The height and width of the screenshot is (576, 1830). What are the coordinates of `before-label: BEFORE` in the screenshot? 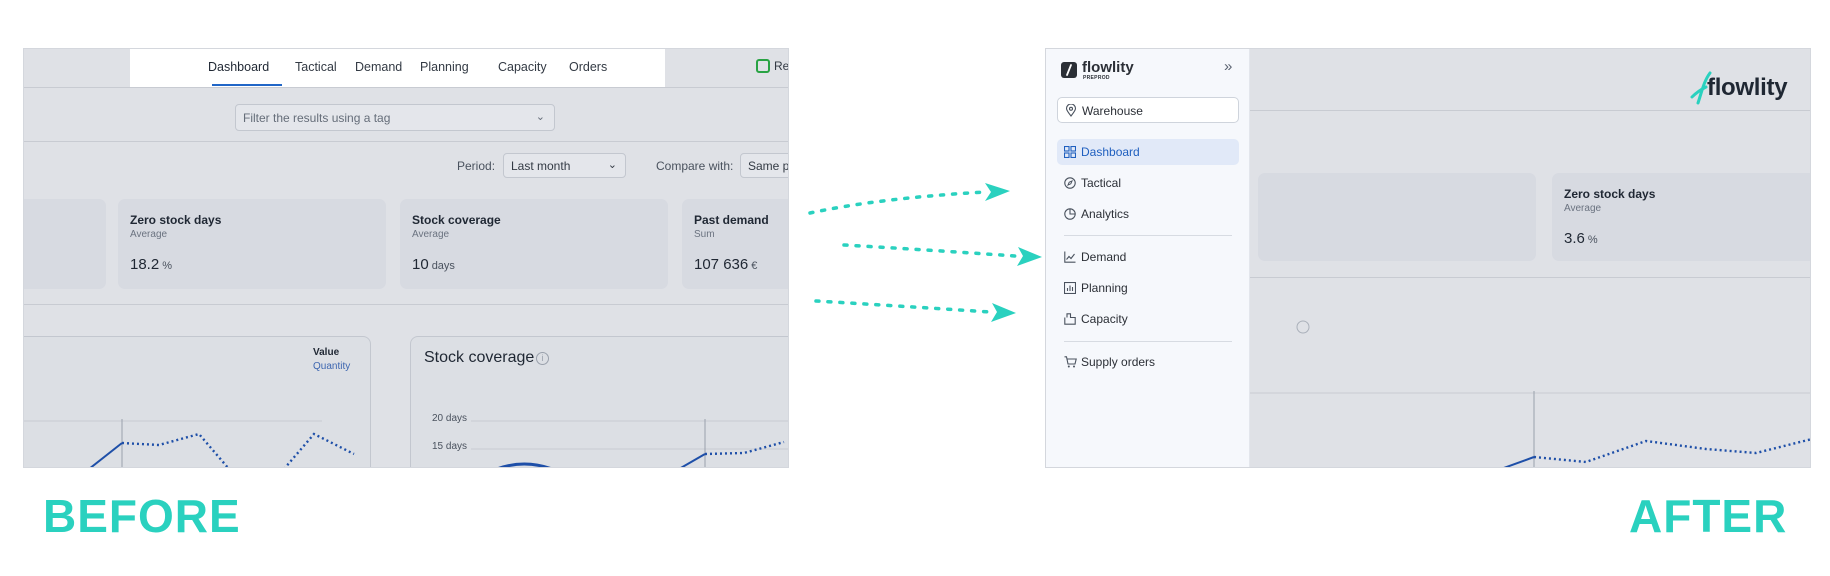 It's located at (142, 516).